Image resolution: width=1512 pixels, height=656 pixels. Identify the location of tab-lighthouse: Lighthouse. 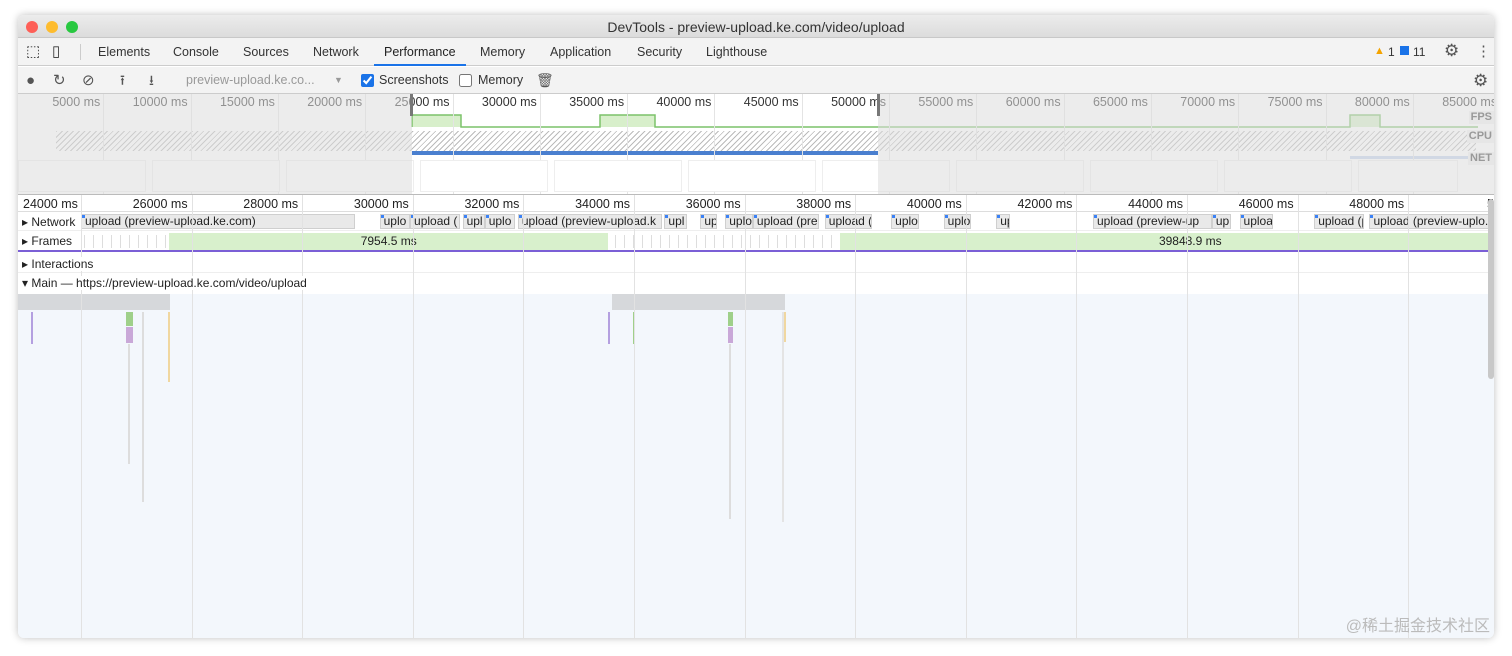
(736, 52).